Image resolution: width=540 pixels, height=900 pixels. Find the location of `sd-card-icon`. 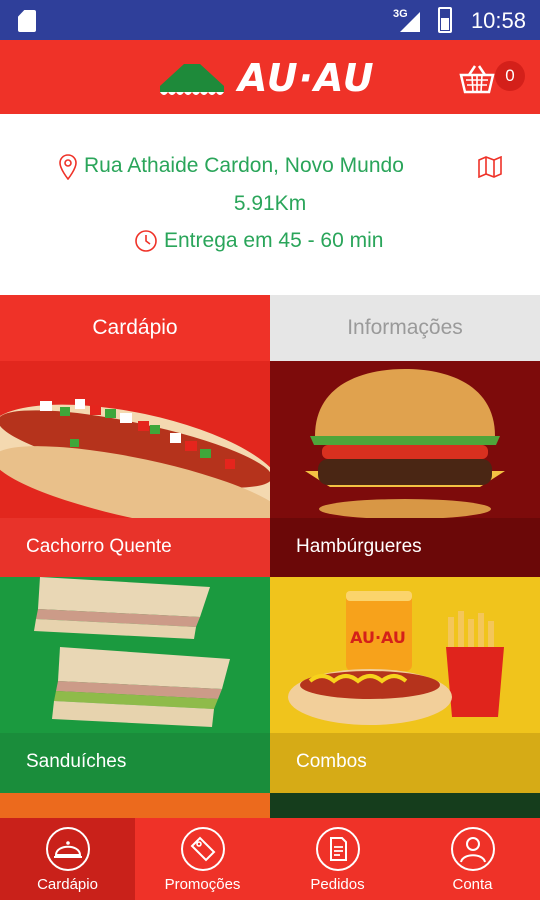

sd-card-icon is located at coordinates (27, 21).